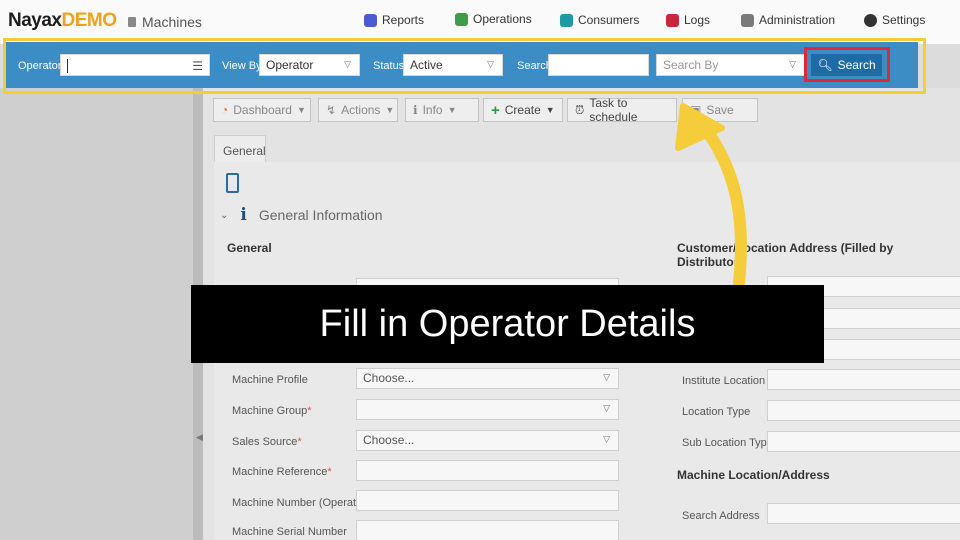 This screenshot has height=540, width=960. What do you see at coordinates (272, 411) in the screenshot?
I see `machine-group-label: Machine Group*` at bounding box center [272, 411].